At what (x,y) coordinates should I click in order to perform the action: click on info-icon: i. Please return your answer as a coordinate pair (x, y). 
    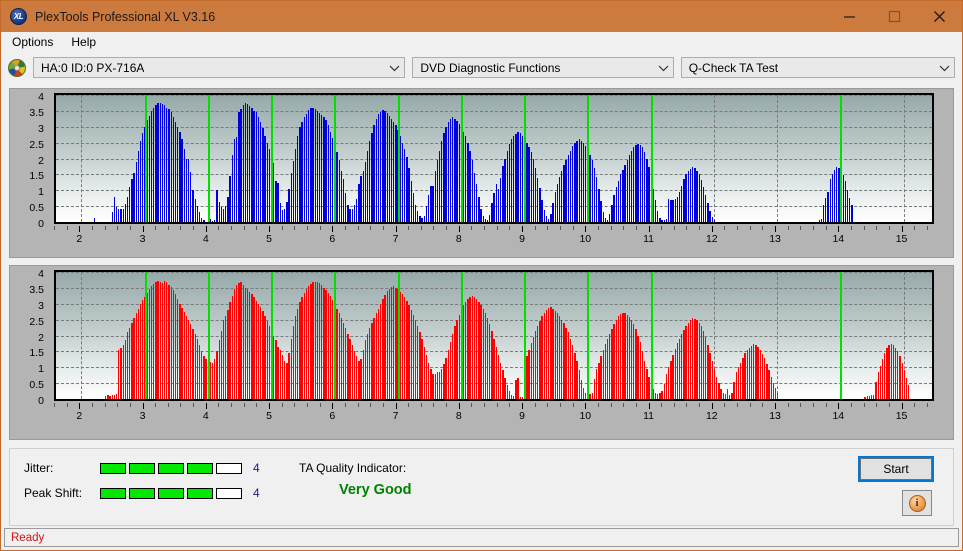
    Looking at the image, I should click on (917, 503).